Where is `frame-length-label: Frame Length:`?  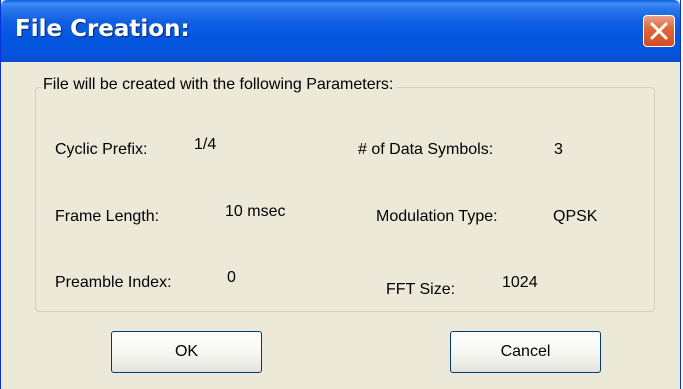 frame-length-label: Frame Length: is located at coordinates (107, 216).